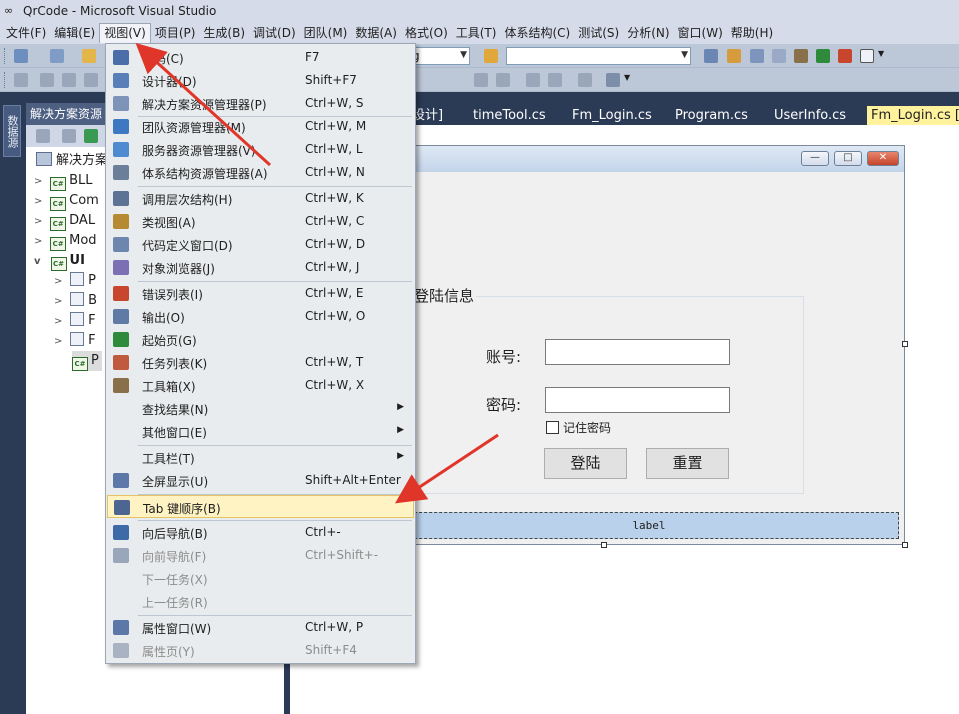 The width and height of the screenshot is (959, 714). Describe the element at coordinates (65, 241) in the screenshot. I see `tree-project-model: > C# Mod` at that location.